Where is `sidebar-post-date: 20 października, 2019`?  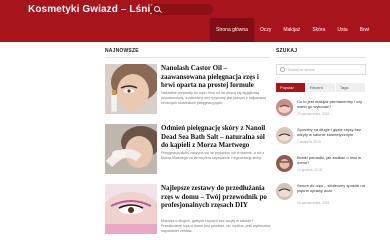 sidebar-post-date: 20 października, 2019 is located at coordinates (313, 114).